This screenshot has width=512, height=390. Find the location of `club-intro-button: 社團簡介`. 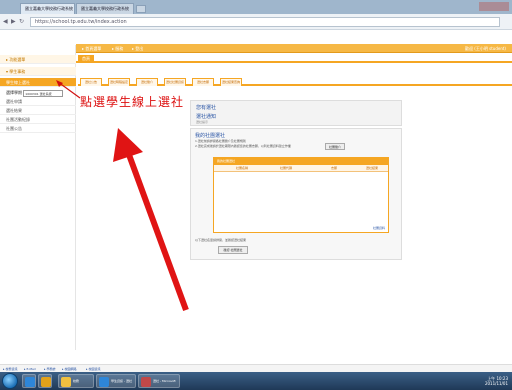

club-intro-button: 社團簡介 is located at coordinates (335, 146).